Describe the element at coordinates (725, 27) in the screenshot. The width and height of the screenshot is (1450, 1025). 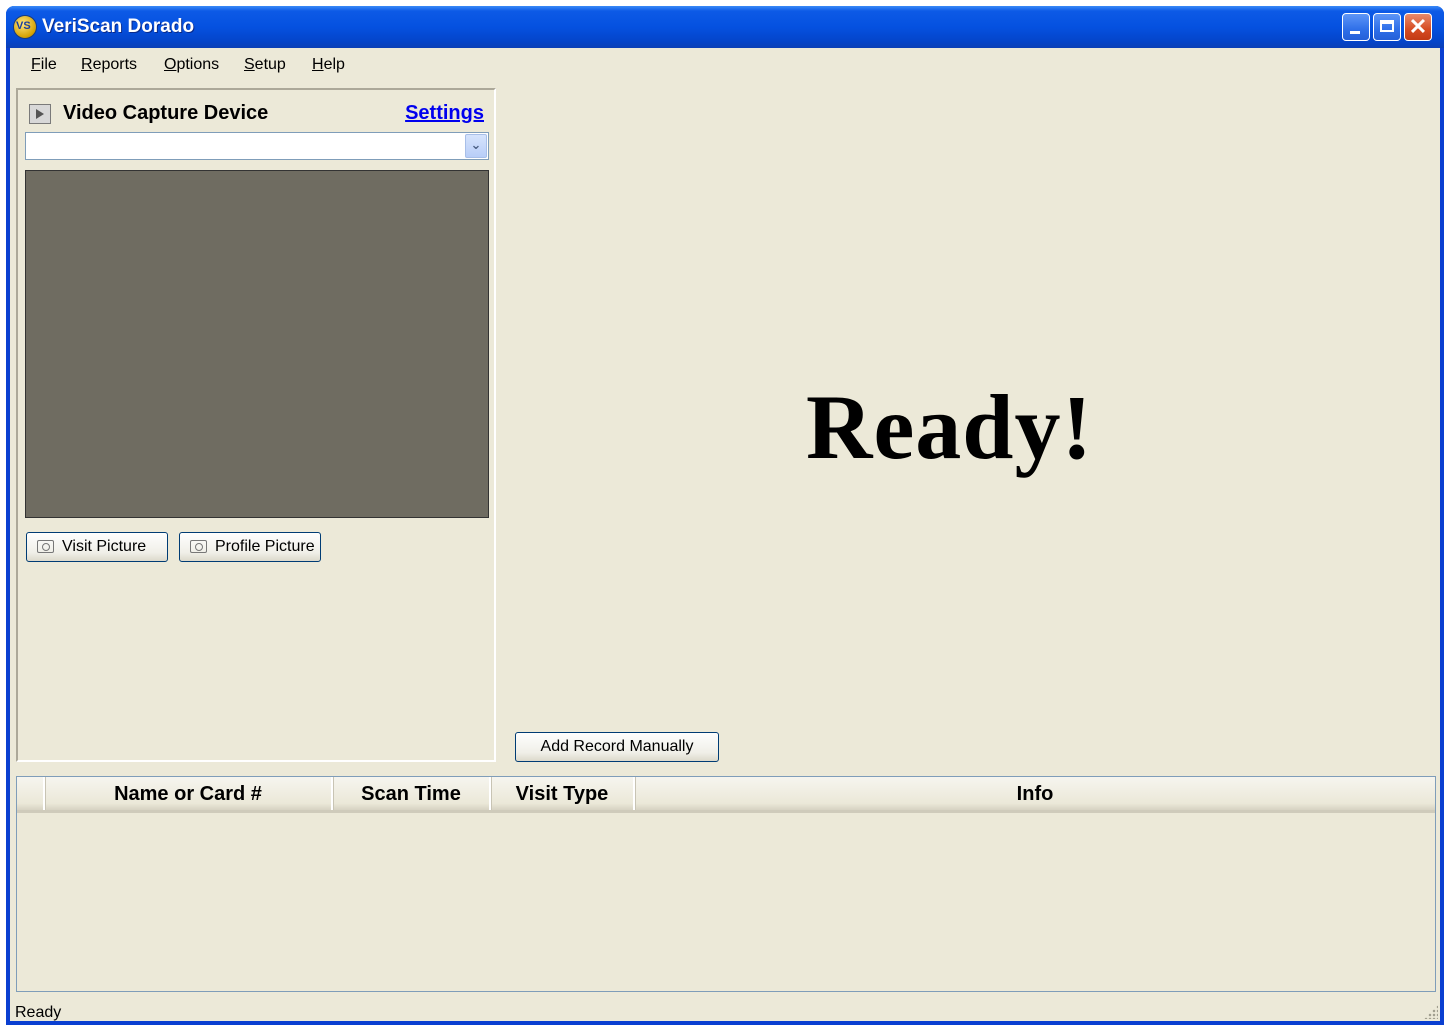
I see `title-bar: VS VeriScan Dorado ✕` at that location.